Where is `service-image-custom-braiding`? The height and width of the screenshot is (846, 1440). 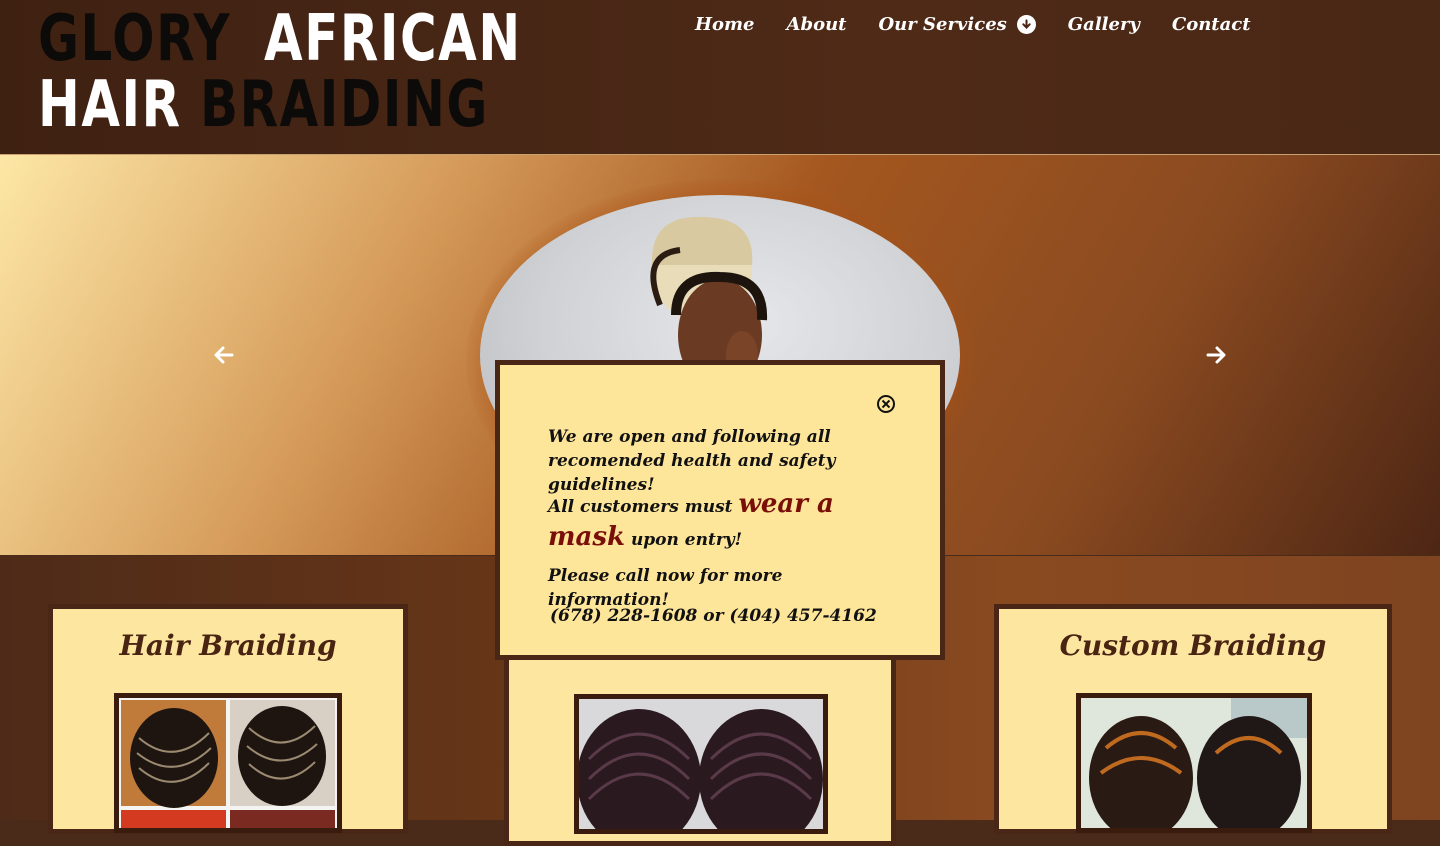 service-image-custom-braiding is located at coordinates (1194, 763).